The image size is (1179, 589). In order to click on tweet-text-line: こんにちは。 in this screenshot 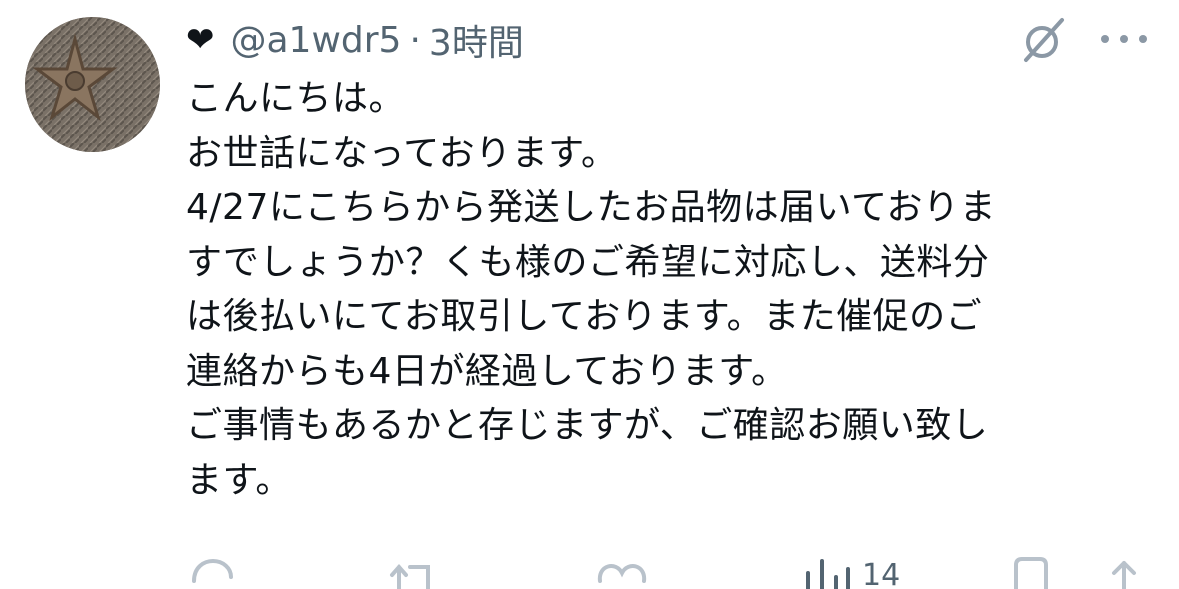, I will do `click(296, 98)`.